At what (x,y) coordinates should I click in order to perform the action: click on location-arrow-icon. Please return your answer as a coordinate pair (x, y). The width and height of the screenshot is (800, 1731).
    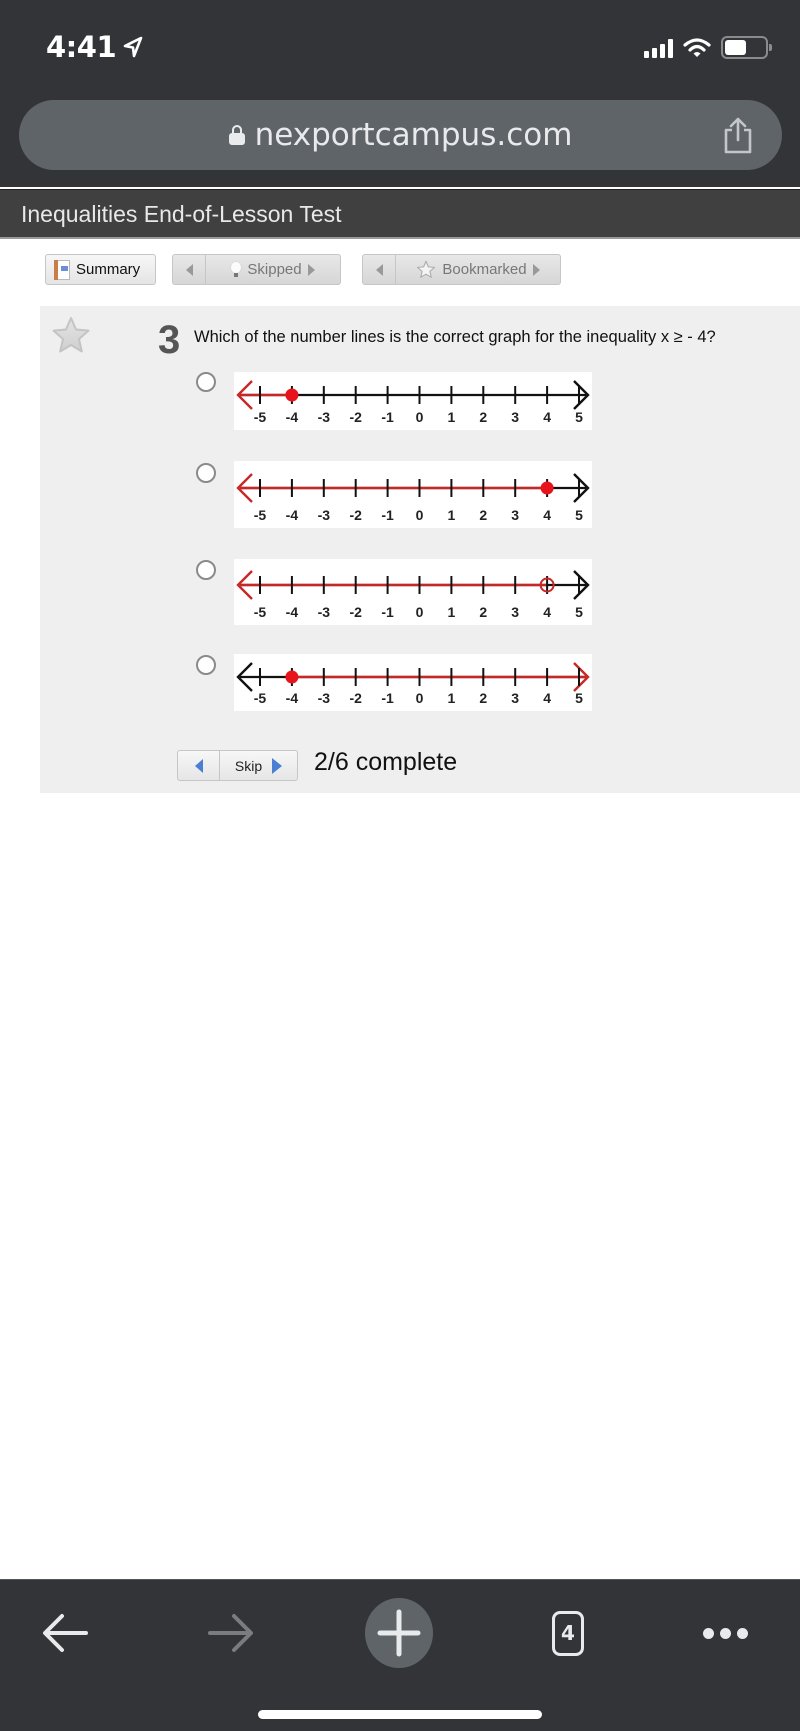
    Looking at the image, I should click on (133, 47).